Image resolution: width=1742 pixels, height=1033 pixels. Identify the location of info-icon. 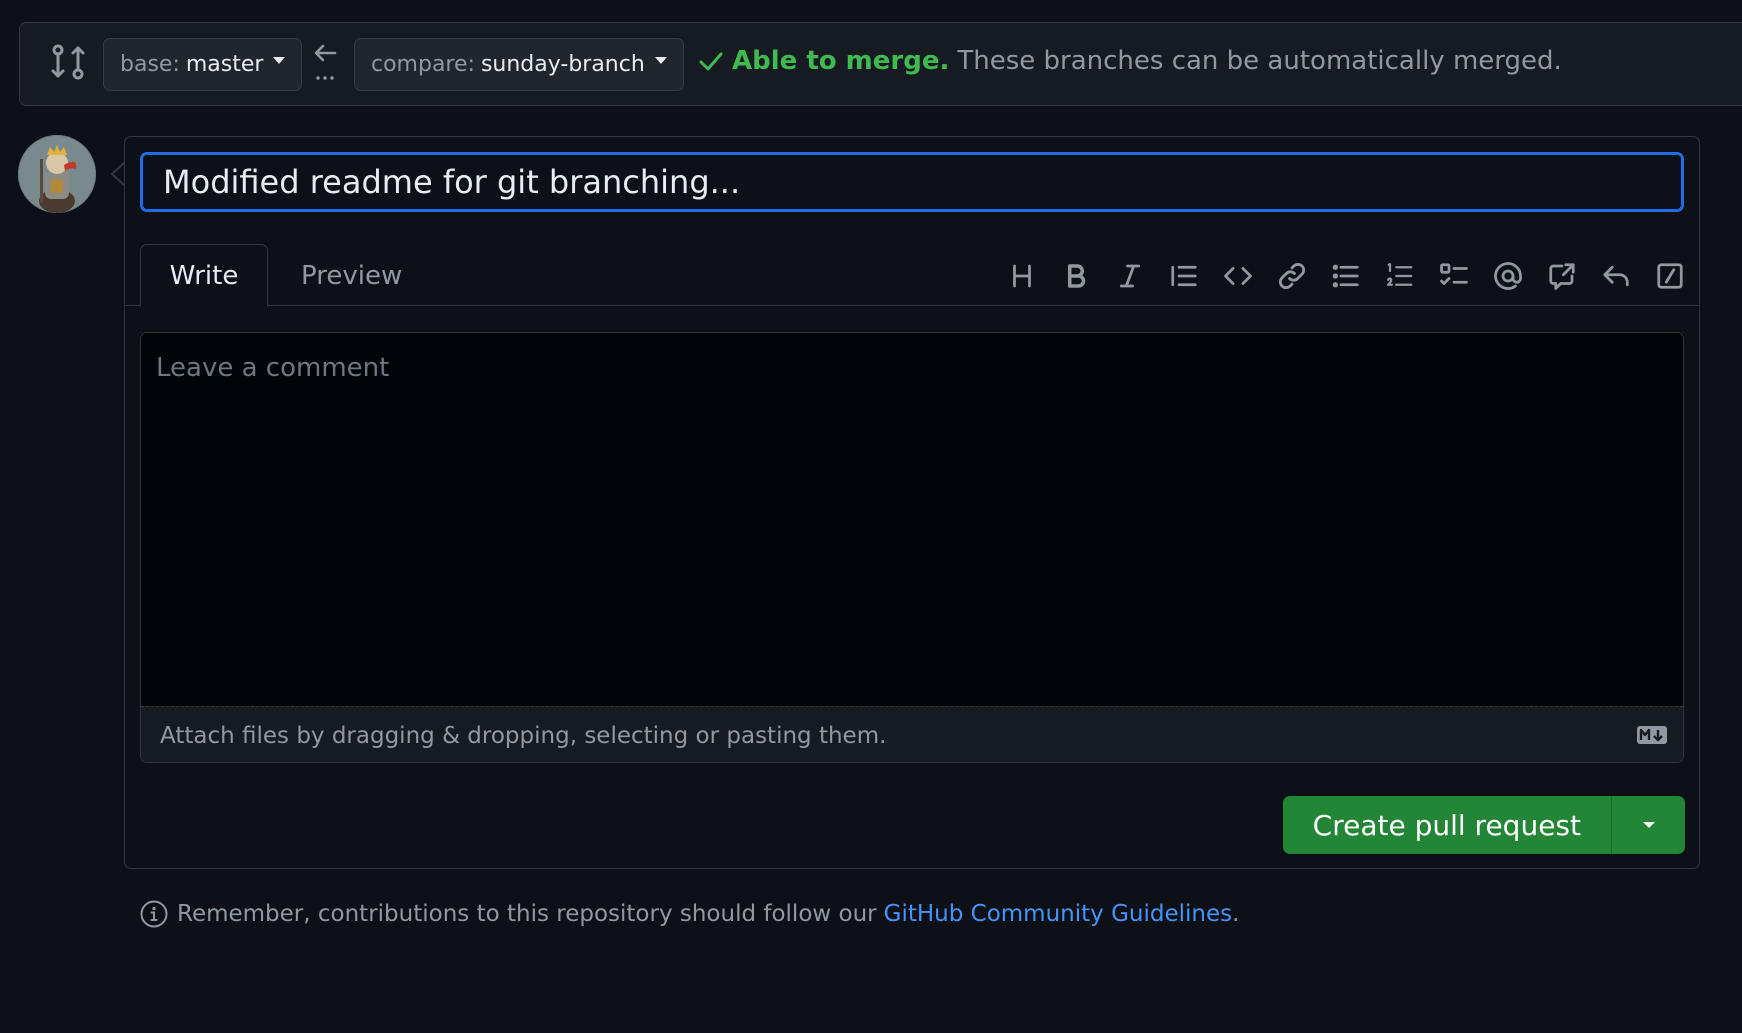
(154, 914).